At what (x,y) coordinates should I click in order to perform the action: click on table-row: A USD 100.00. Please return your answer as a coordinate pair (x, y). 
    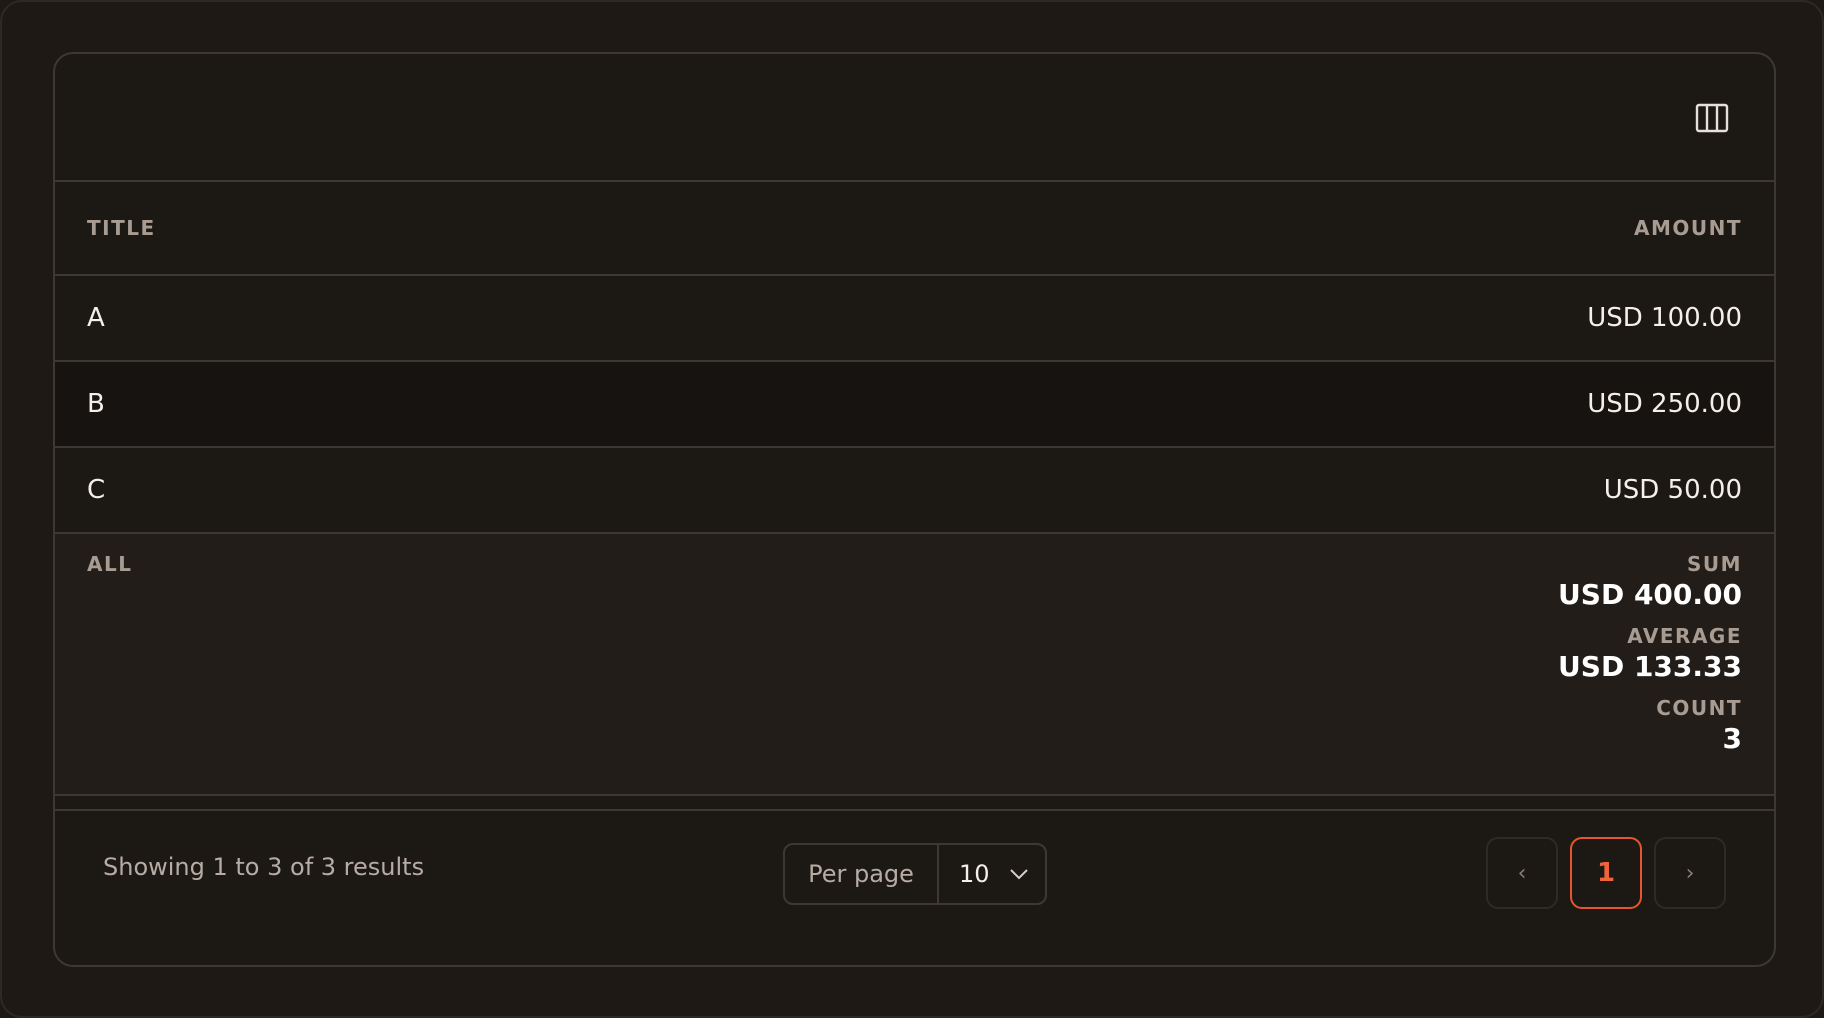
    Looking at the image, I should click on (914, 319).